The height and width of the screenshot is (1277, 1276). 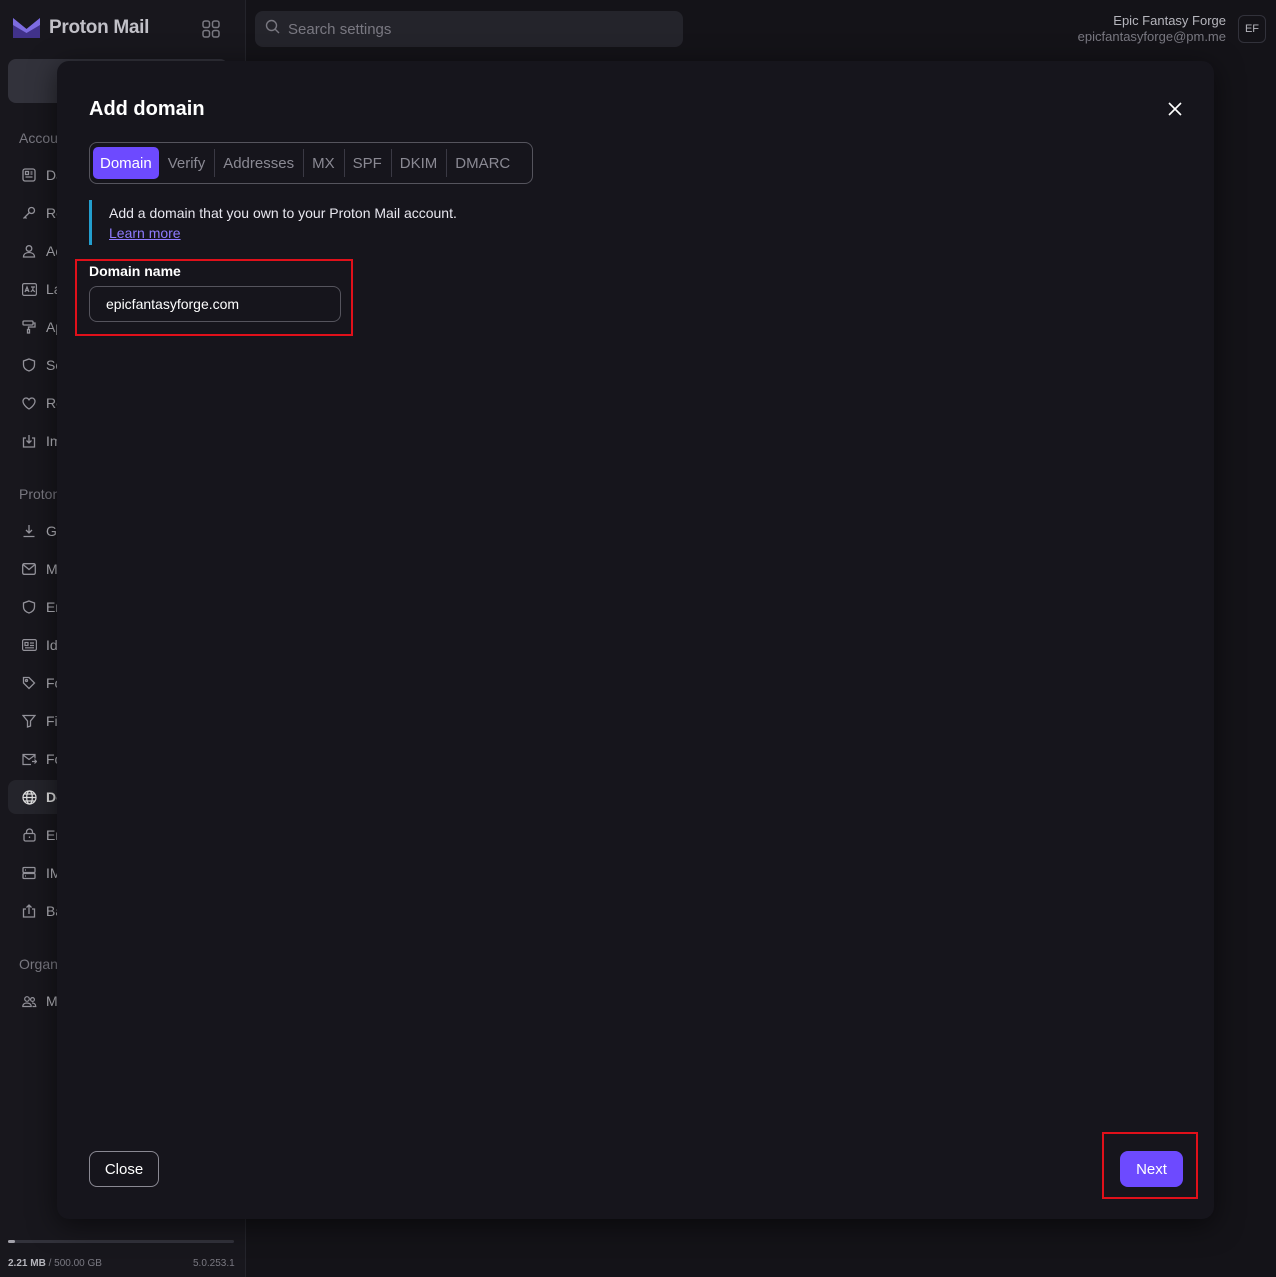 What do you see at coordinates (323, 163) in the screenshot?
I see `step-mx: MX` at bounding box center [323, 163].